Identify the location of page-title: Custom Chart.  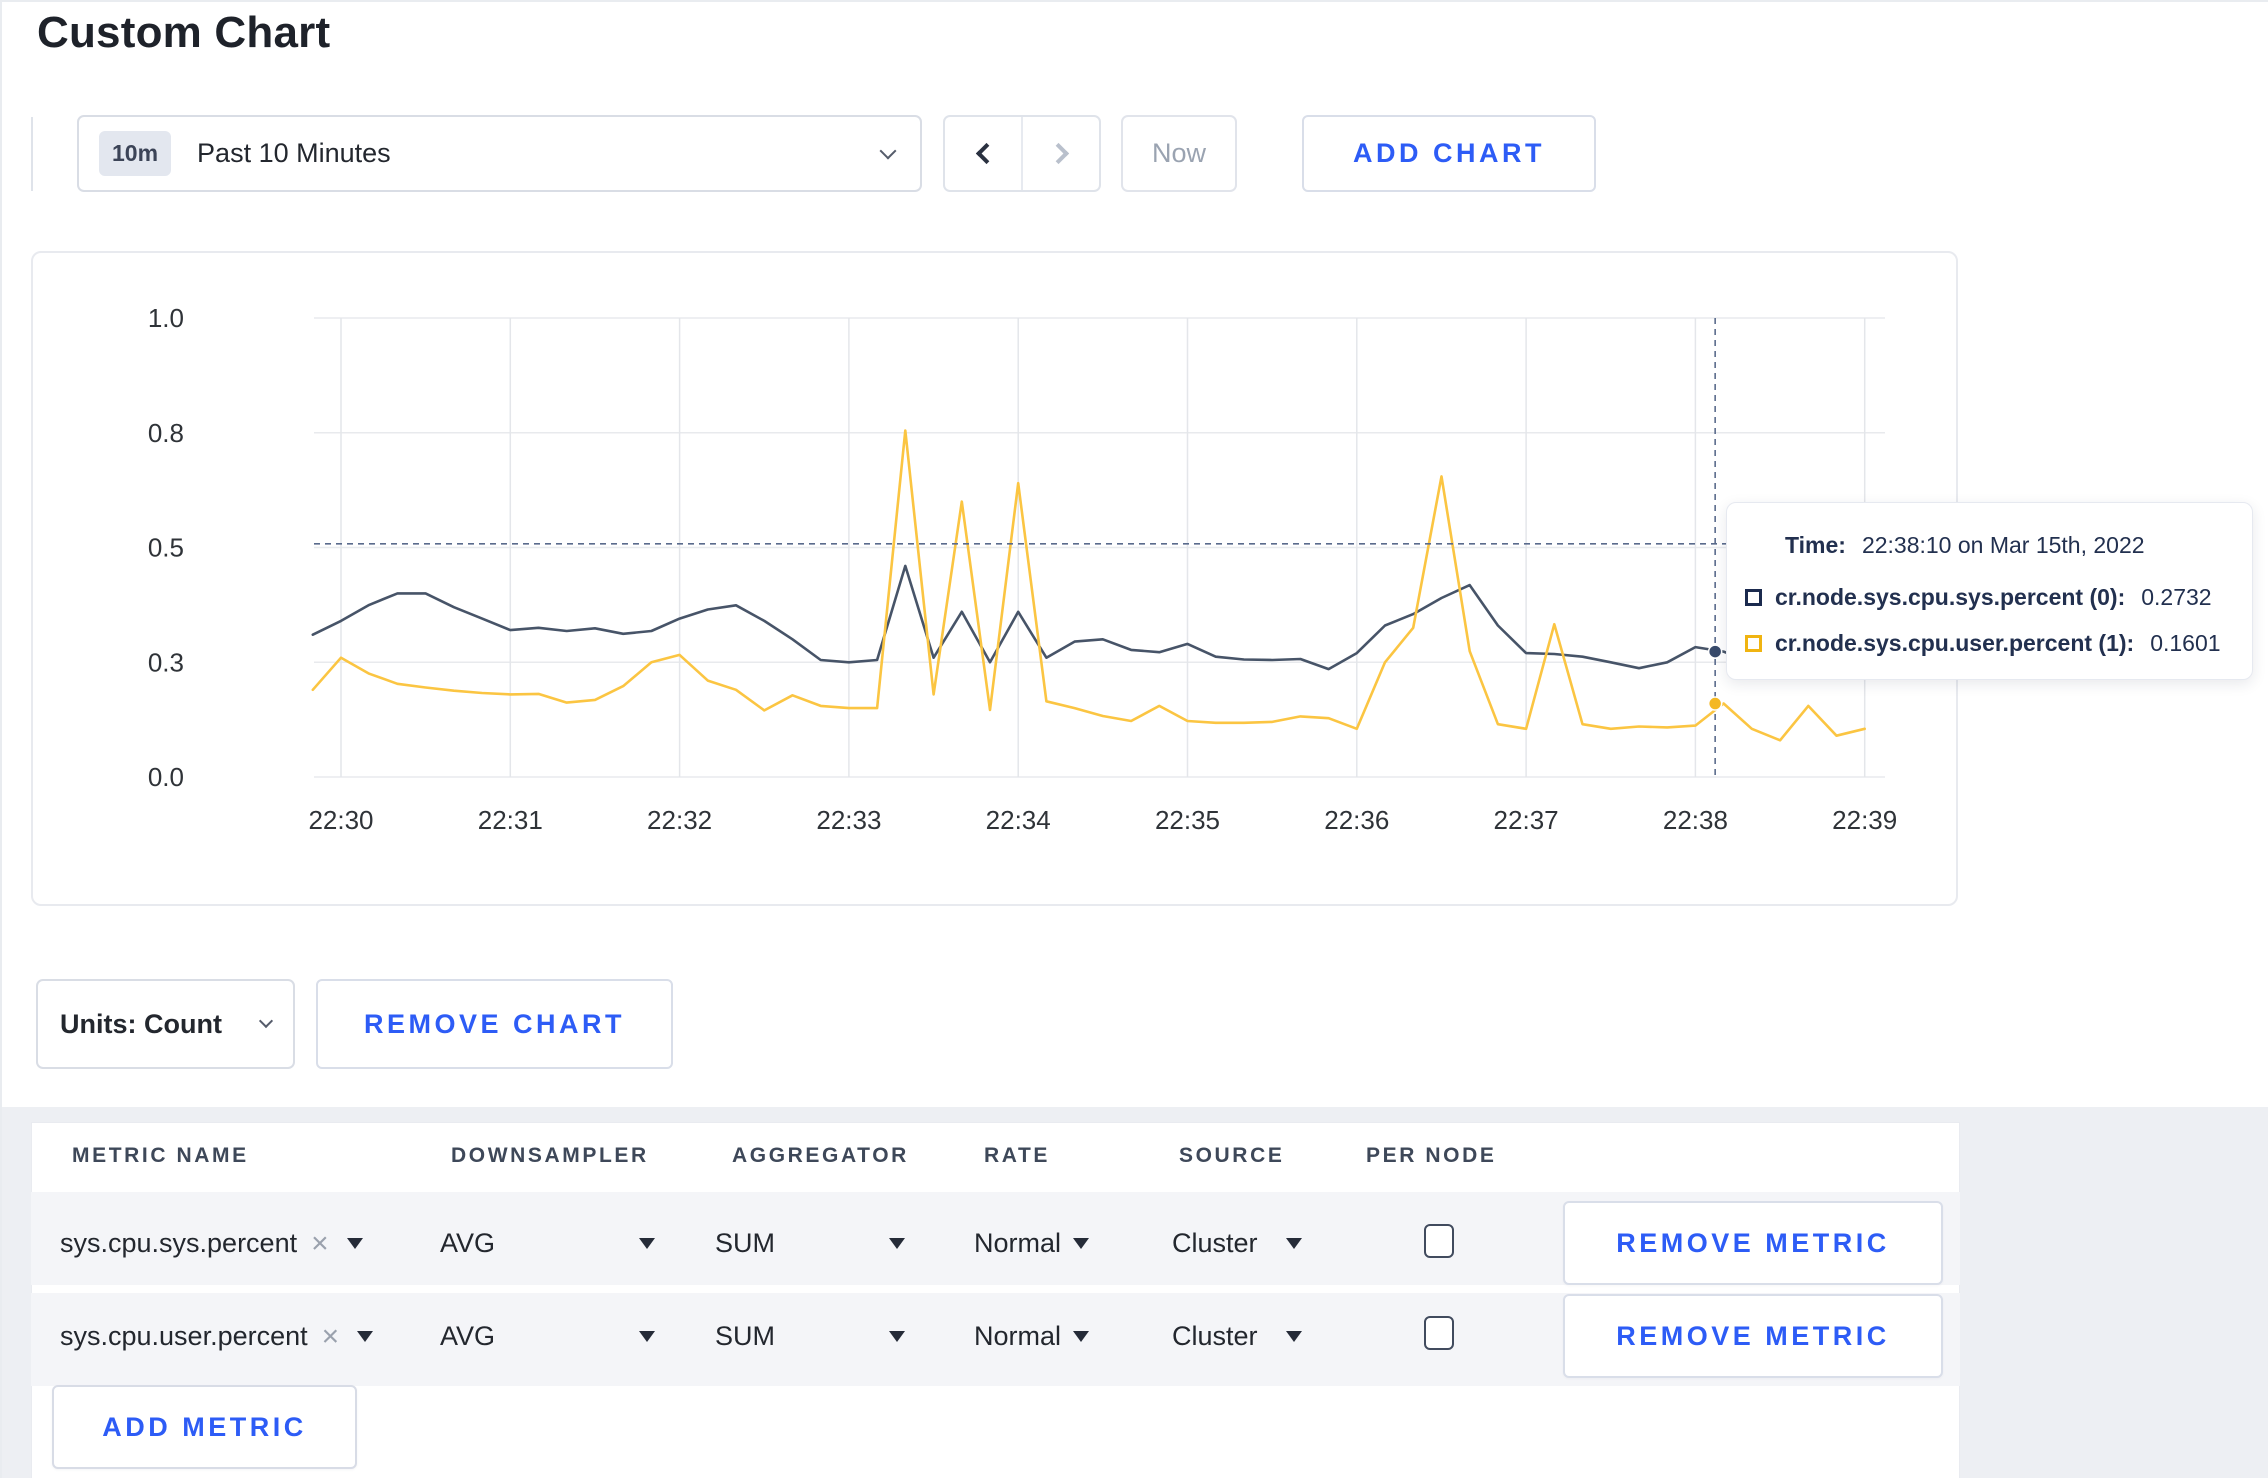
(184, 32).